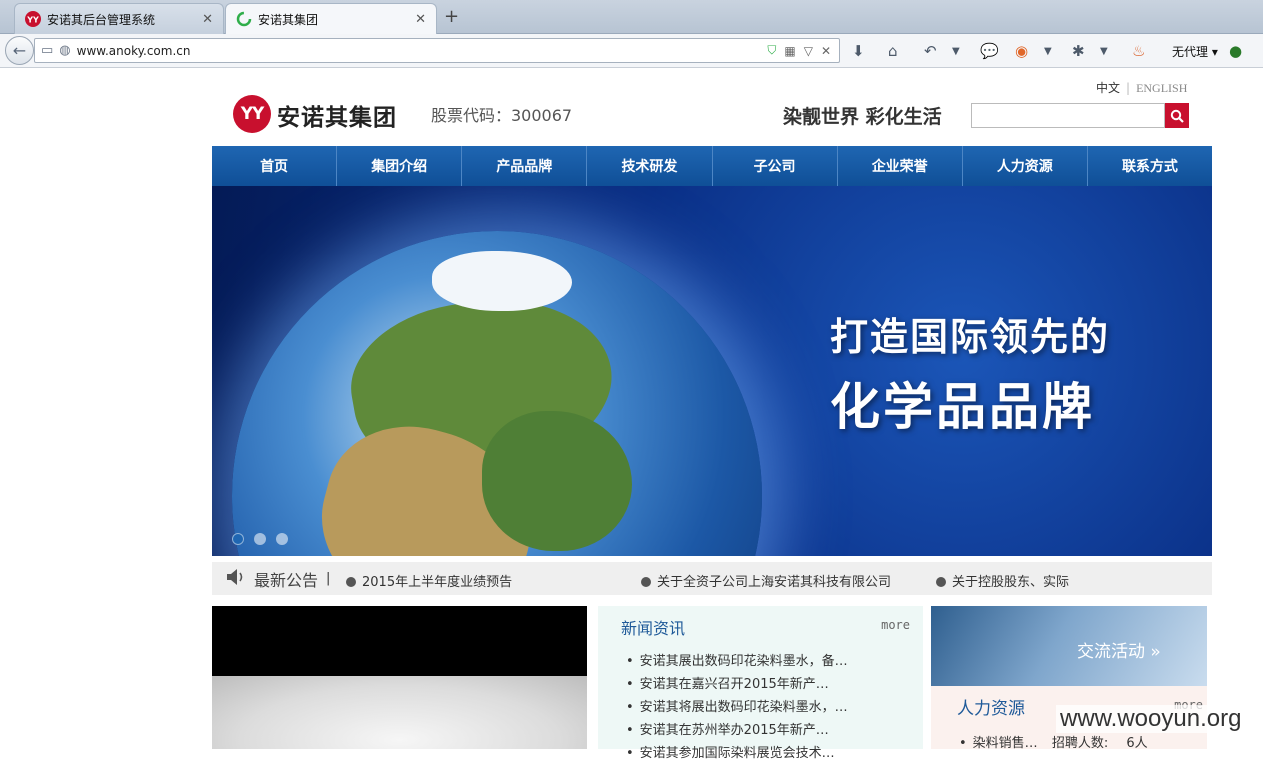 The width and height of the screenshot is (1263, 765). Describe the element at coordinates (1119, 652) in the screenshot. I see `exchange-activity-label: 交流活动 »` at that location.